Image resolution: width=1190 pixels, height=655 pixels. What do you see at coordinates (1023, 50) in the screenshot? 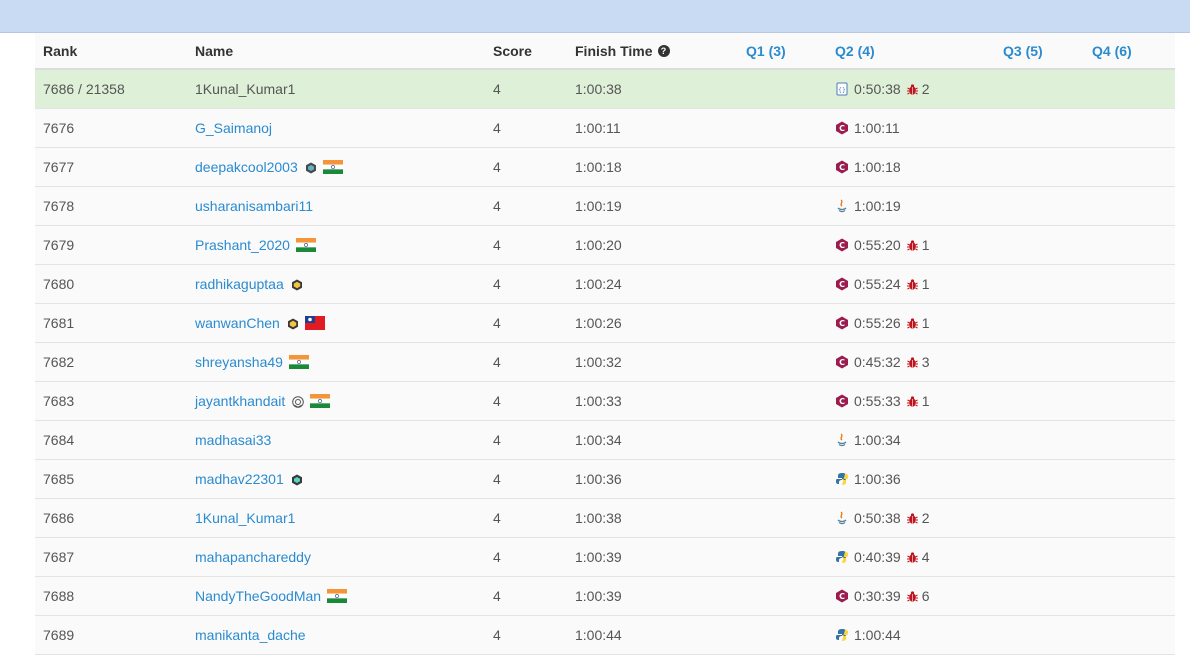
I see `q3-header: Q3 (5)` at bounding box center [1023, 50].